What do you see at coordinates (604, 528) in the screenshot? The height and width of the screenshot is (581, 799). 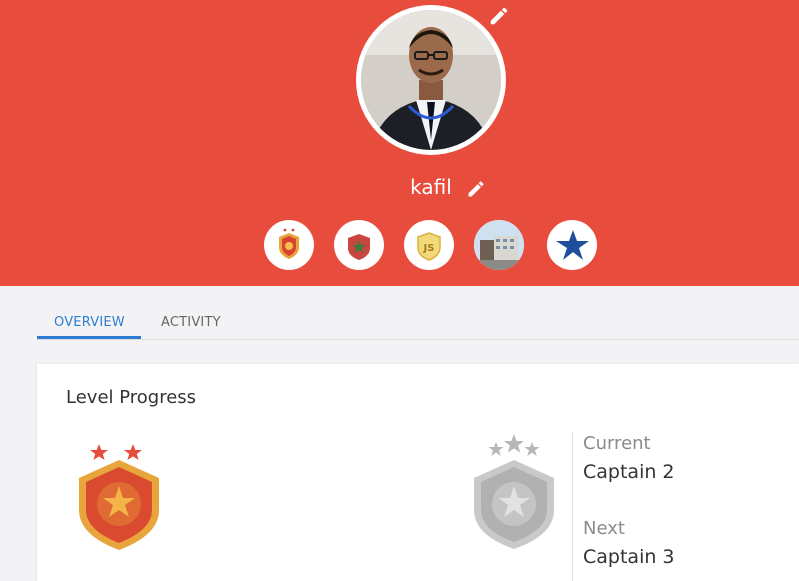 I see `next-level-label: Next` at bounding box center [604, 528].